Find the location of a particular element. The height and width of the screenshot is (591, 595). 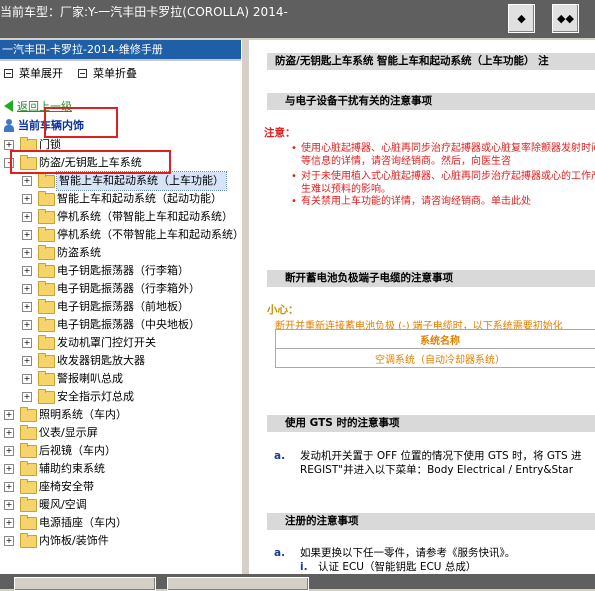

tree-node: +辅助约束系统 is located at coordinates (120, 469).